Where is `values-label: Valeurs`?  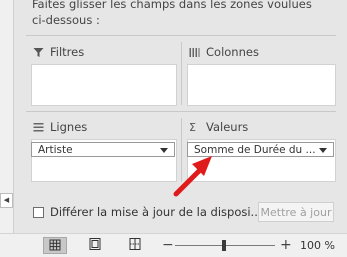
values-label: Valeurs is located at coordinates (227, 127).